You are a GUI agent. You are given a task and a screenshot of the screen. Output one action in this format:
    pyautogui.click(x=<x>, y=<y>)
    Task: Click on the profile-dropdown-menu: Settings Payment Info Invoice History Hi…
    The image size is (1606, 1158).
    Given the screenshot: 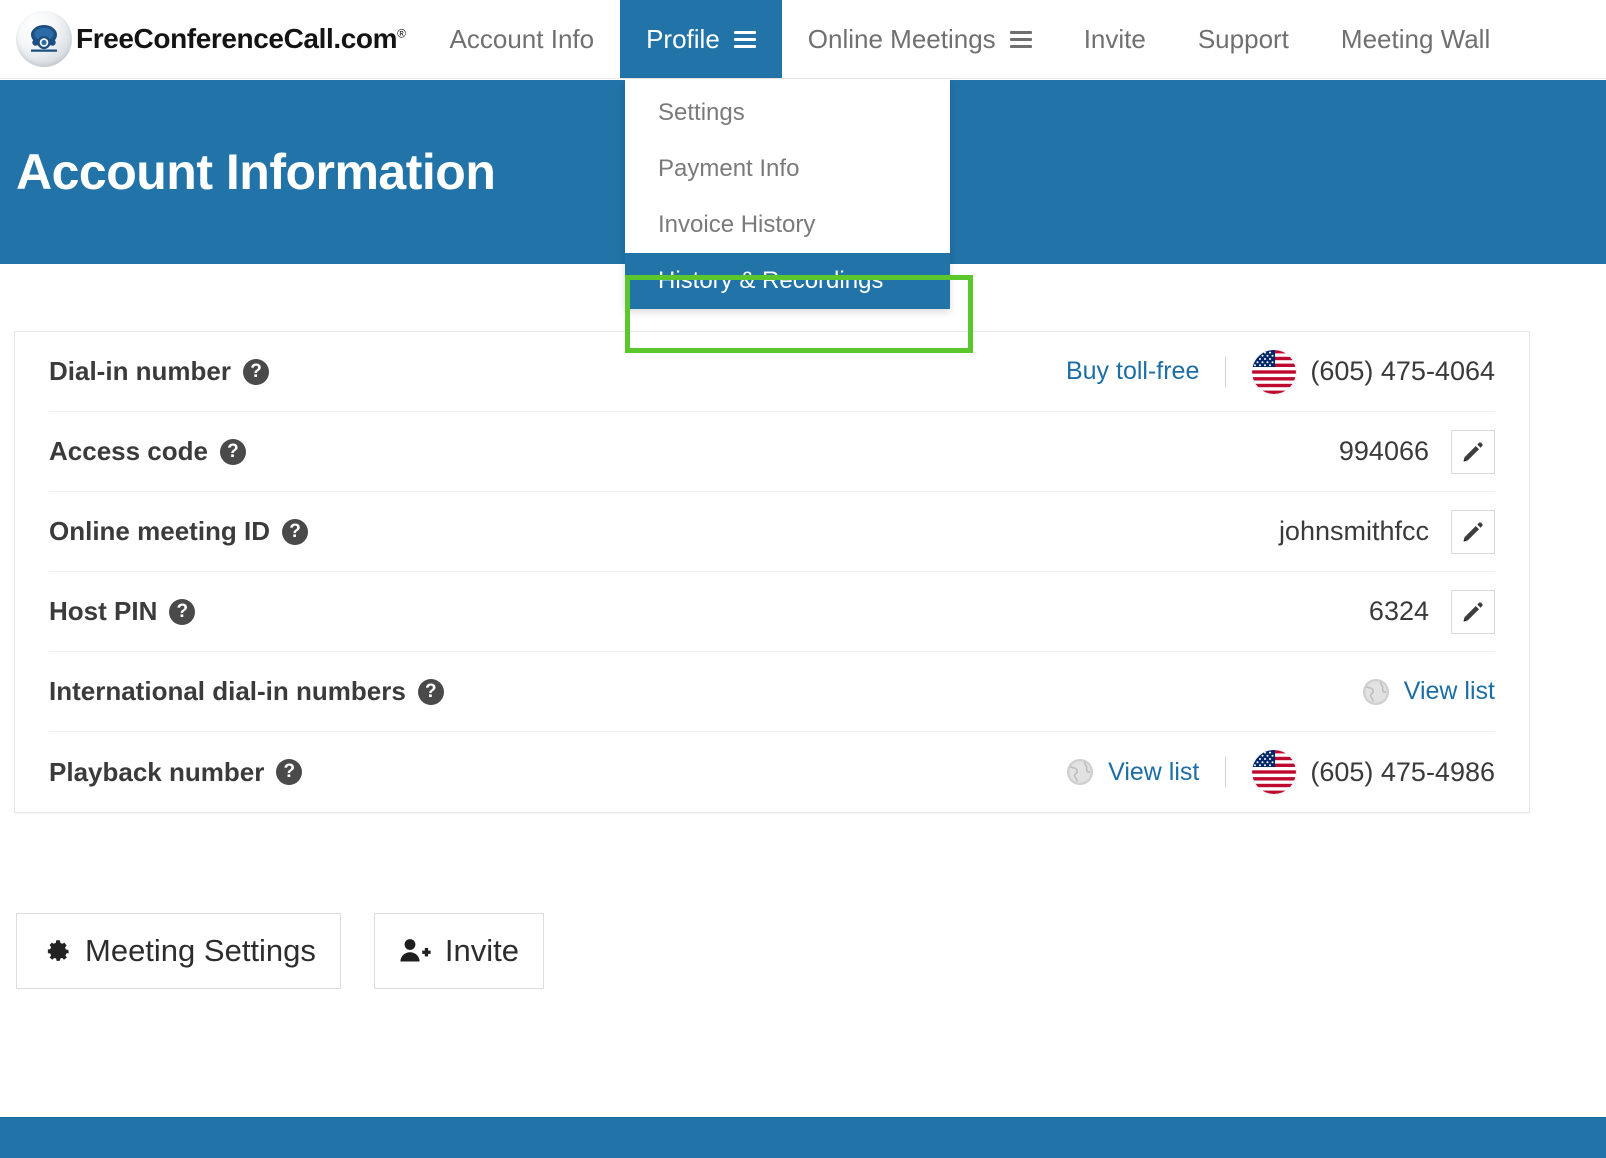 What is the action you would take?
    pyautogui.click(x=799, y=216)
    